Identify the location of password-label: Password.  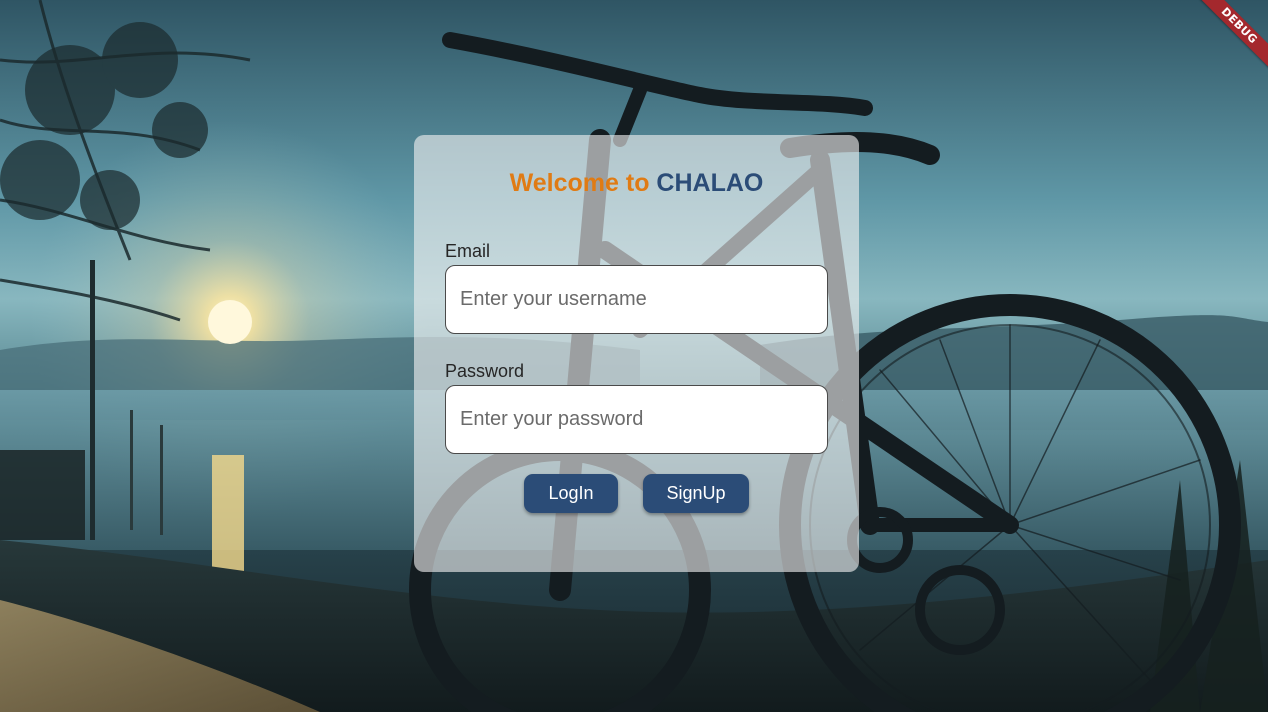
(485, 371).